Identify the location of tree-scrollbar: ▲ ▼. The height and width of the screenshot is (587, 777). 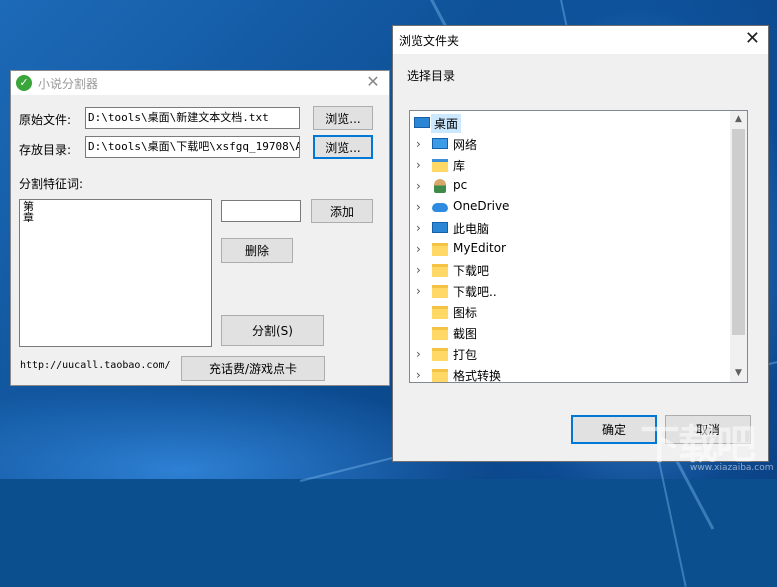
(738, 246).